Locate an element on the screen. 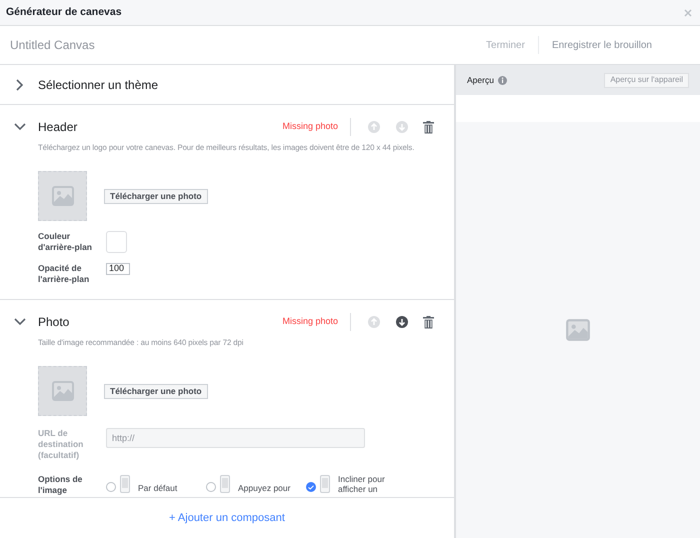 This screenshot has width=700, height=538. component-title: Header is located at coordinates (58, 127).